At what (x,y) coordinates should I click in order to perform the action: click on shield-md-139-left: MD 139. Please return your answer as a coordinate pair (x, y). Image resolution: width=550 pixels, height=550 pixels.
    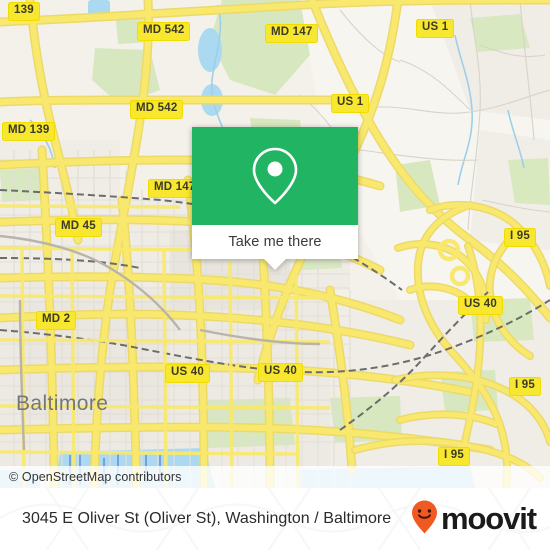
    Looking at the image, I should click on (29, 131).